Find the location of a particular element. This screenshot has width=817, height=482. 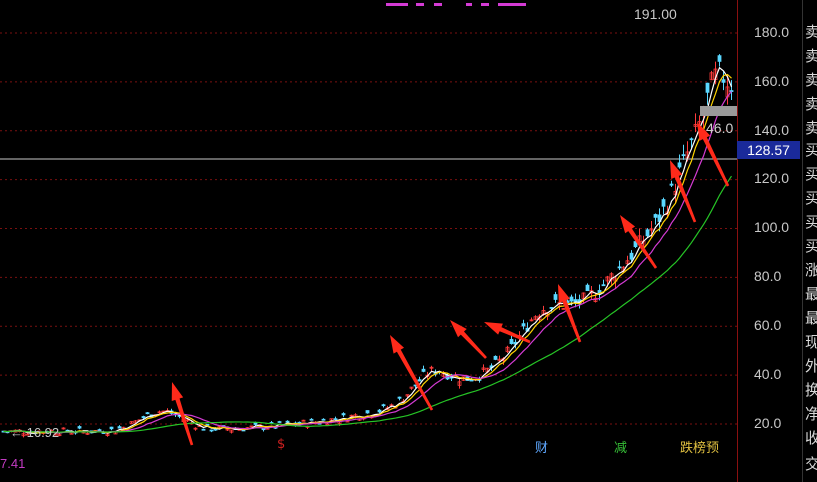

axis-tick: 120.0 is located at coordinates (772, 178).